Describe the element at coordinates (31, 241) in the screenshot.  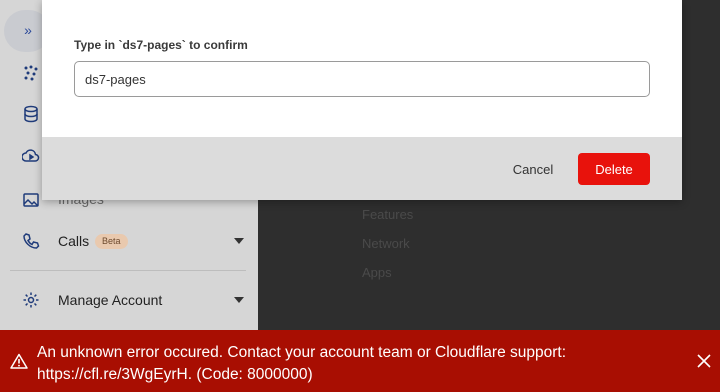
I see `phone-icon` at that location.